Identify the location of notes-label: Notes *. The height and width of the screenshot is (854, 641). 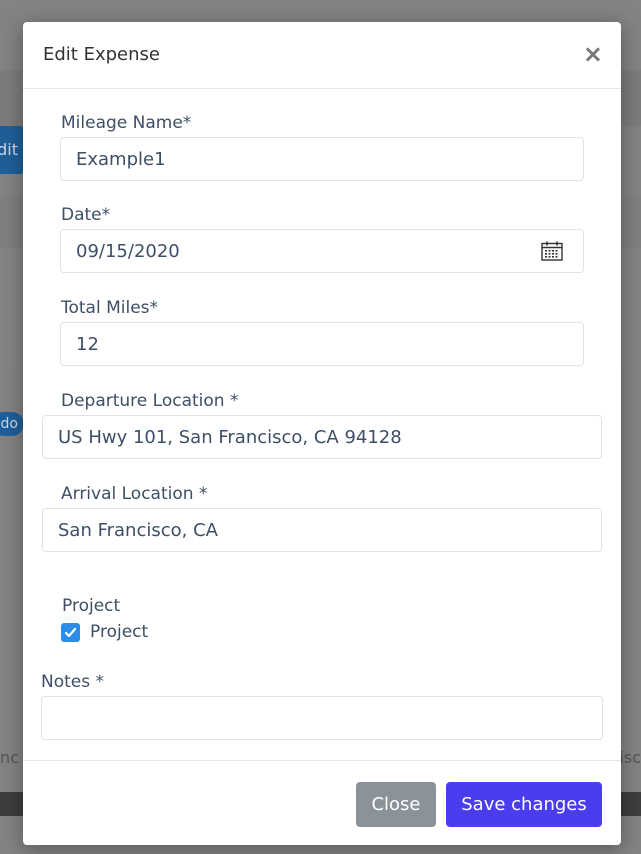
(73, 682).